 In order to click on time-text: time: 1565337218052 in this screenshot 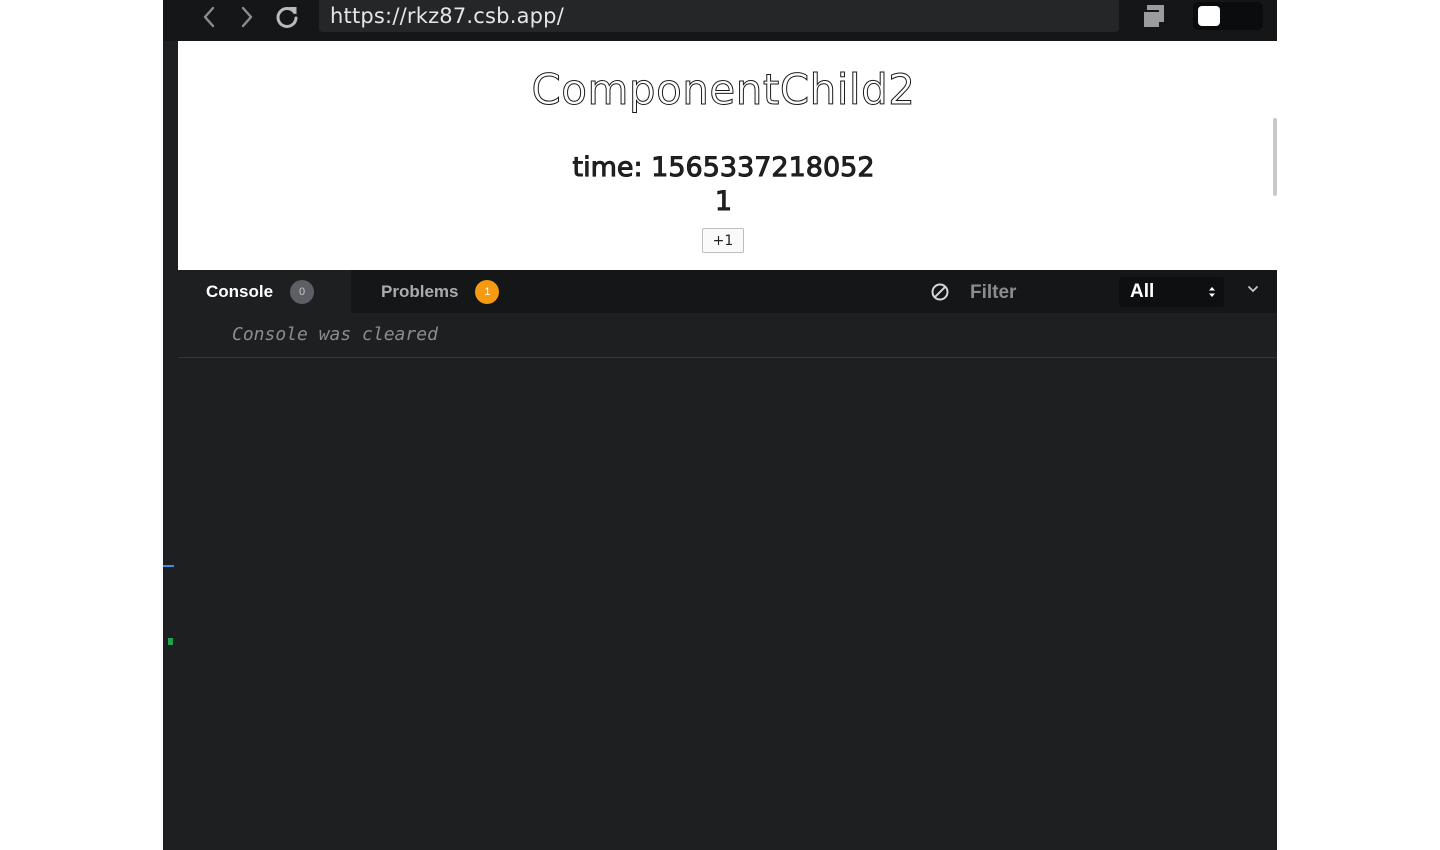, I will do `click(723, 168)`.